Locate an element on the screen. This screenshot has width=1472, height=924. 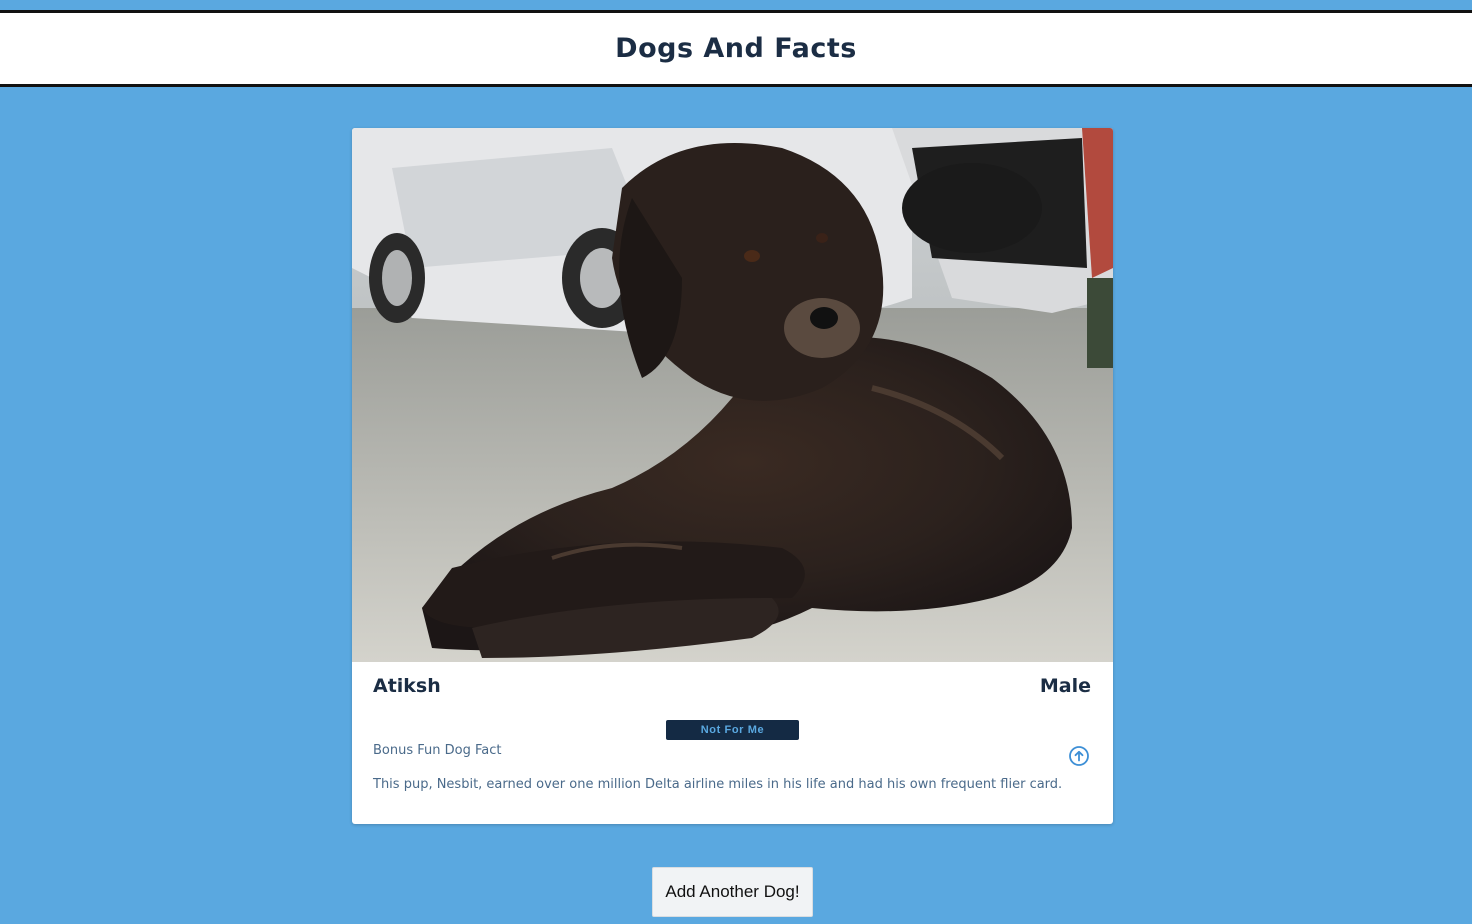
not-for-me-button: Not For Me is located at coordinates (732, 730).